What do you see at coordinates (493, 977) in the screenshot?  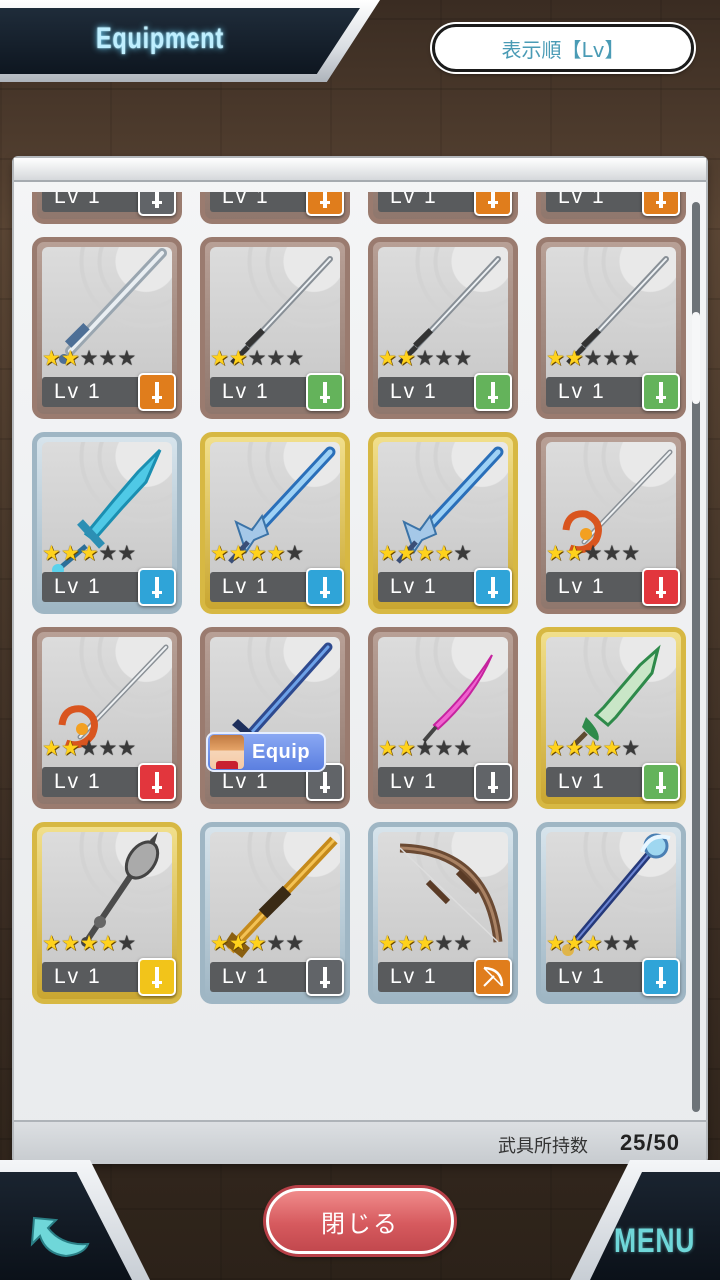 I see `bow-type-icon` at bounding box center [493, 977].